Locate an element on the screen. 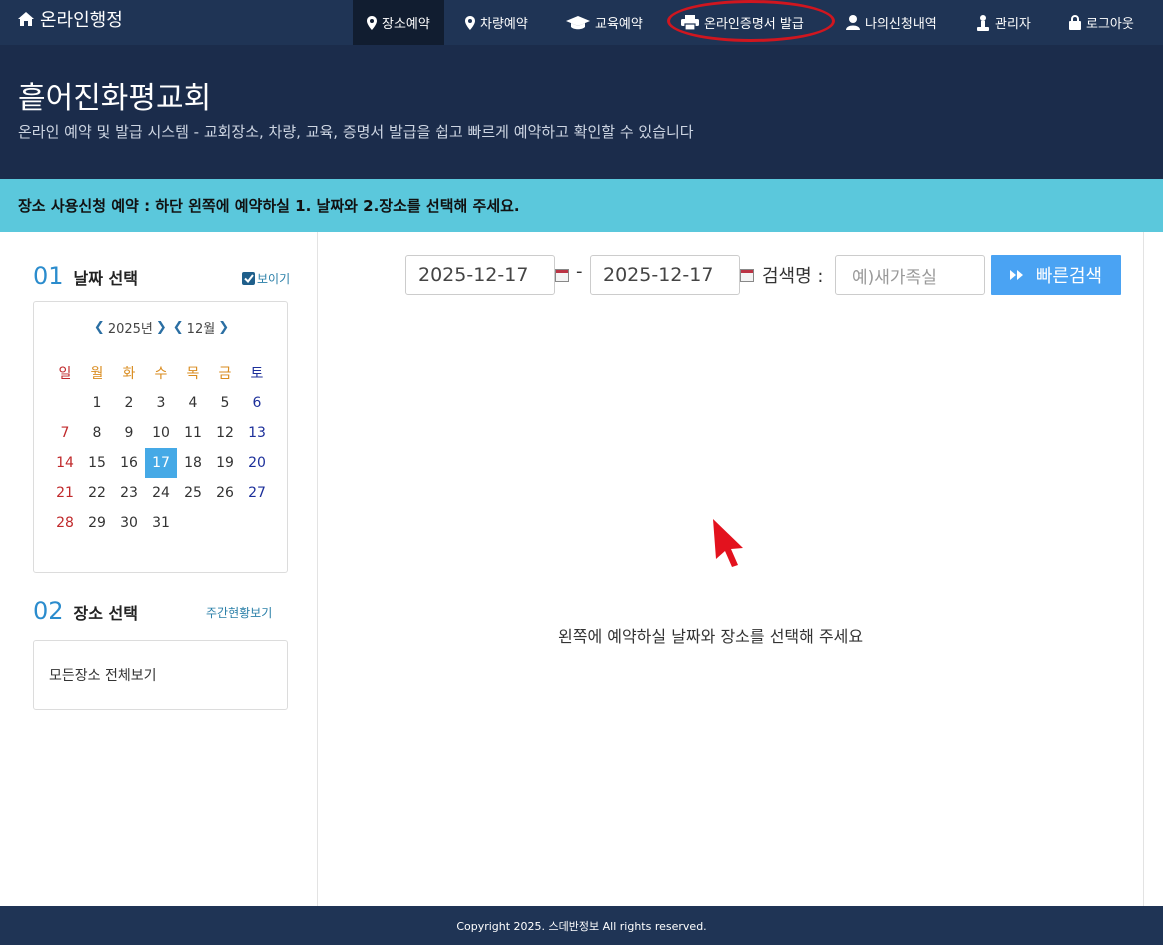 This screenshot has height=945, width=1163. quick-search-label: 빠른검색 is located at coordinates (1069, 276).